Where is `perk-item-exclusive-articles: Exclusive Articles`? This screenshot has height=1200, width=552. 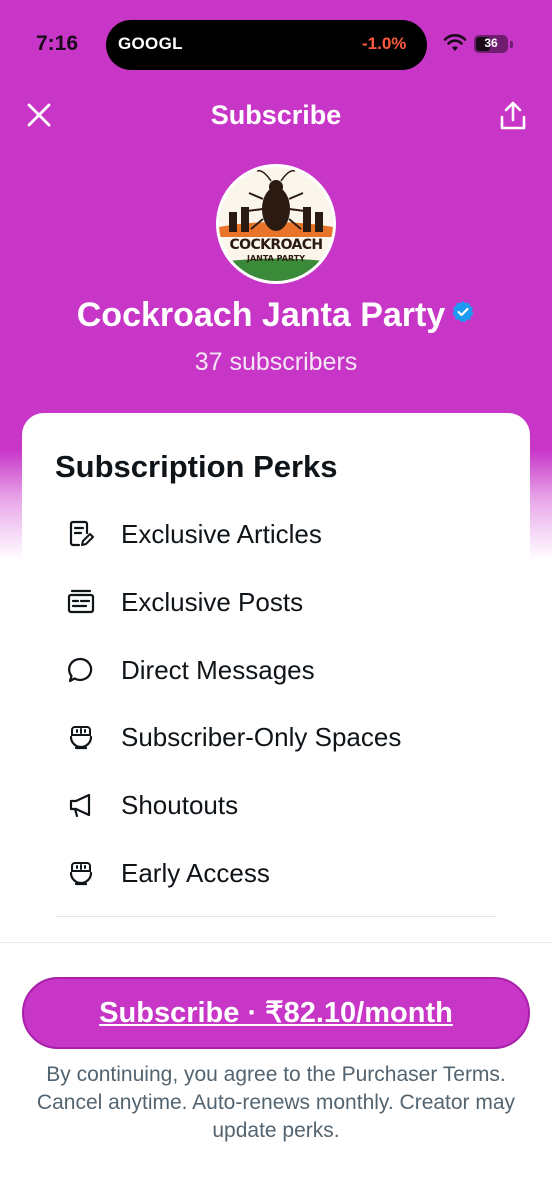
perk-item-exclusive-articles: Exclusive Articles is located at coordinates (276, 534).